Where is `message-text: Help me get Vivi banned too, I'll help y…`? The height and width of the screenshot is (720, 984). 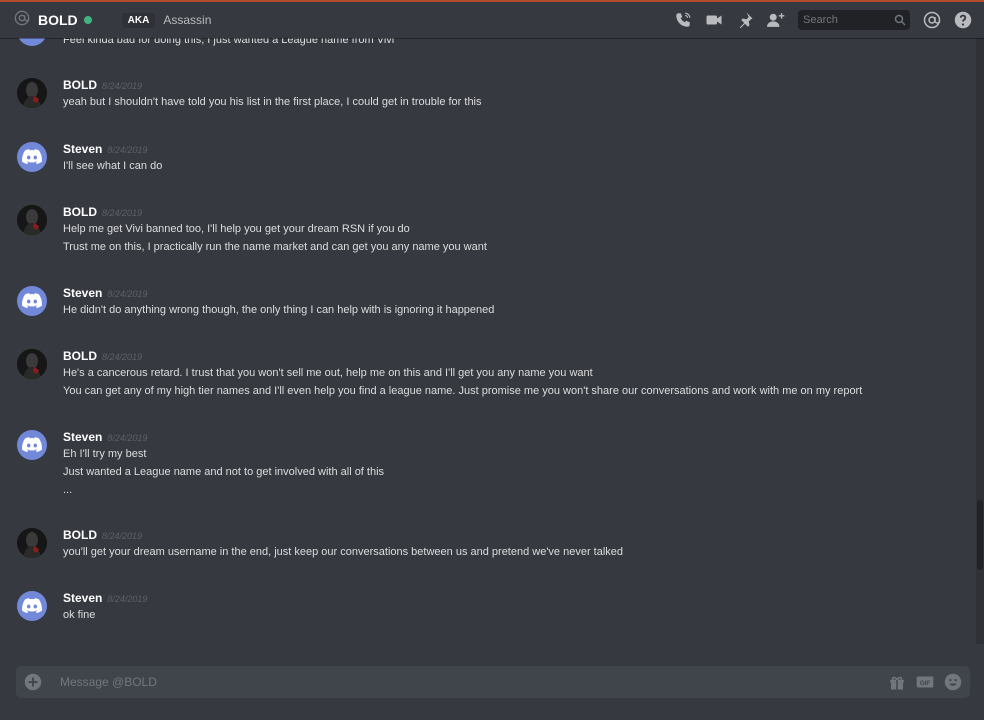 message-text: Help me get Vivi banned too, I'll help y… is located at coordinates (236, 229).